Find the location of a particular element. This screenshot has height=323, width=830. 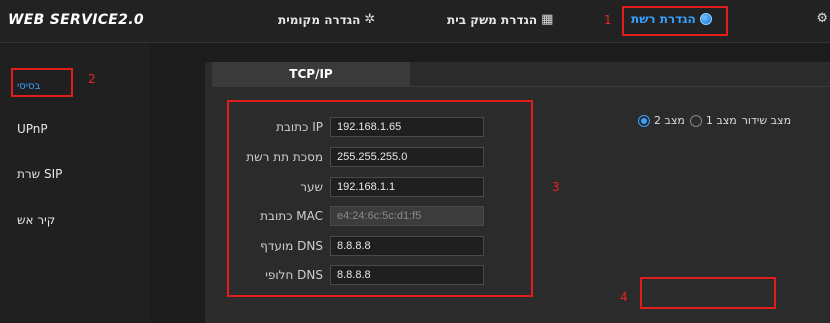

mode-2-label: מצב 2 is located at coordinates (669, 120).